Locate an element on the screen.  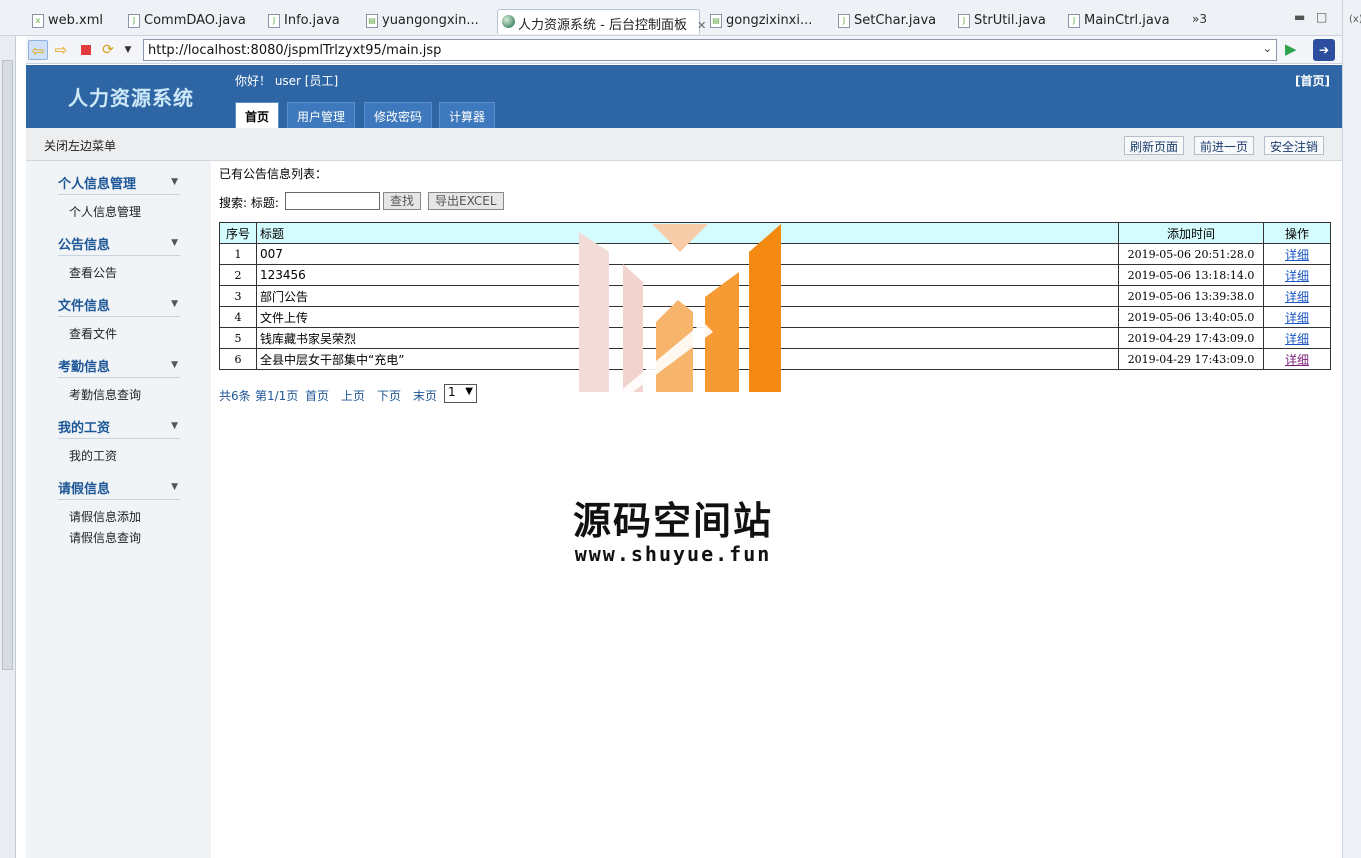
go-icon: ▶ is located at coordinates (1291, 49).